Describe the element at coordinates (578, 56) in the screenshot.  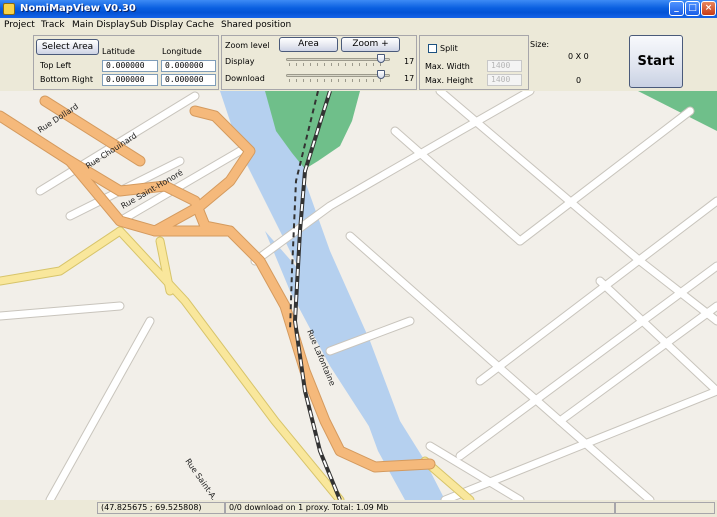
I see `size-dimensions: 0 X 0` at that location.